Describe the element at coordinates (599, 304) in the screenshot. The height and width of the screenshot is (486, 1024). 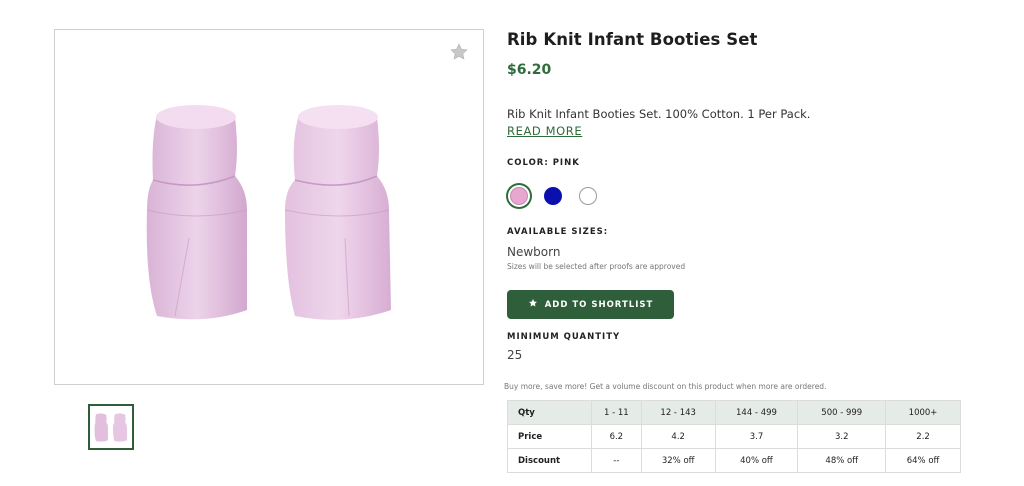
I see `shortlist-label: ADD TO SHORTLIST` at that location.